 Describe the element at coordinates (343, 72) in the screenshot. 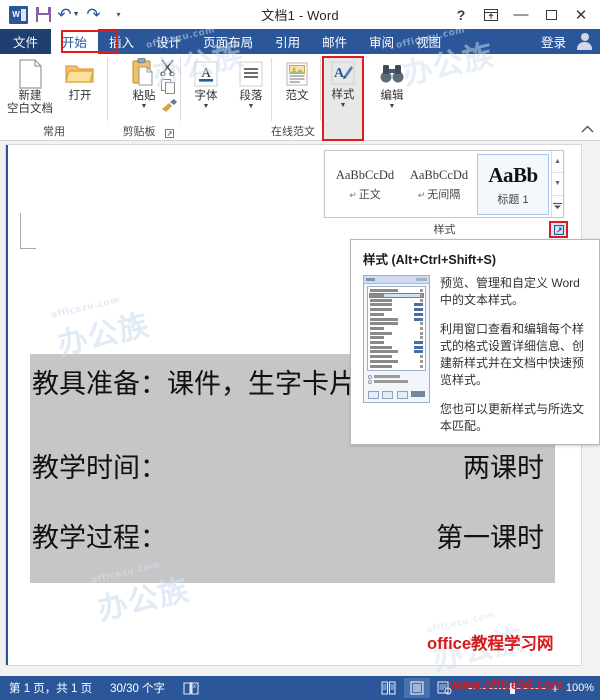

I see `styles-icon: A` at that location.